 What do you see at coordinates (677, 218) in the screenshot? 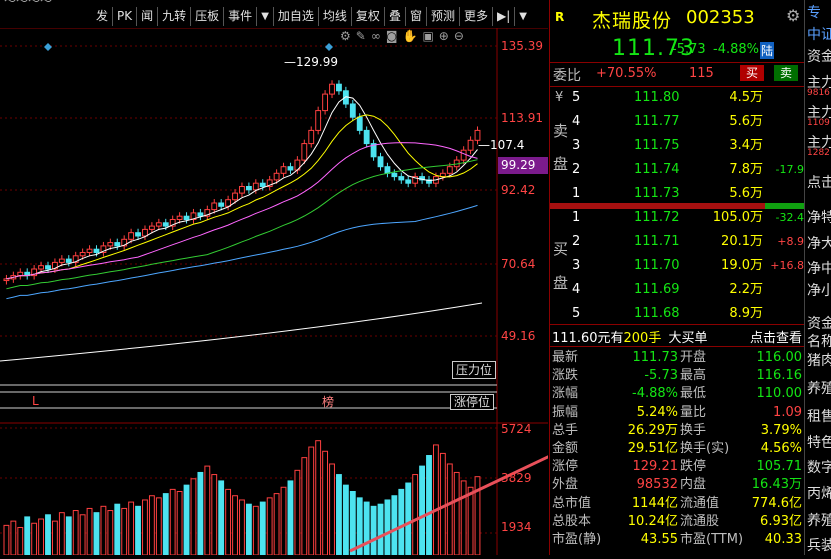
I see `bid-level-row: 1 111.72 105.0万 -32.4` at bounding box center [677, 218].